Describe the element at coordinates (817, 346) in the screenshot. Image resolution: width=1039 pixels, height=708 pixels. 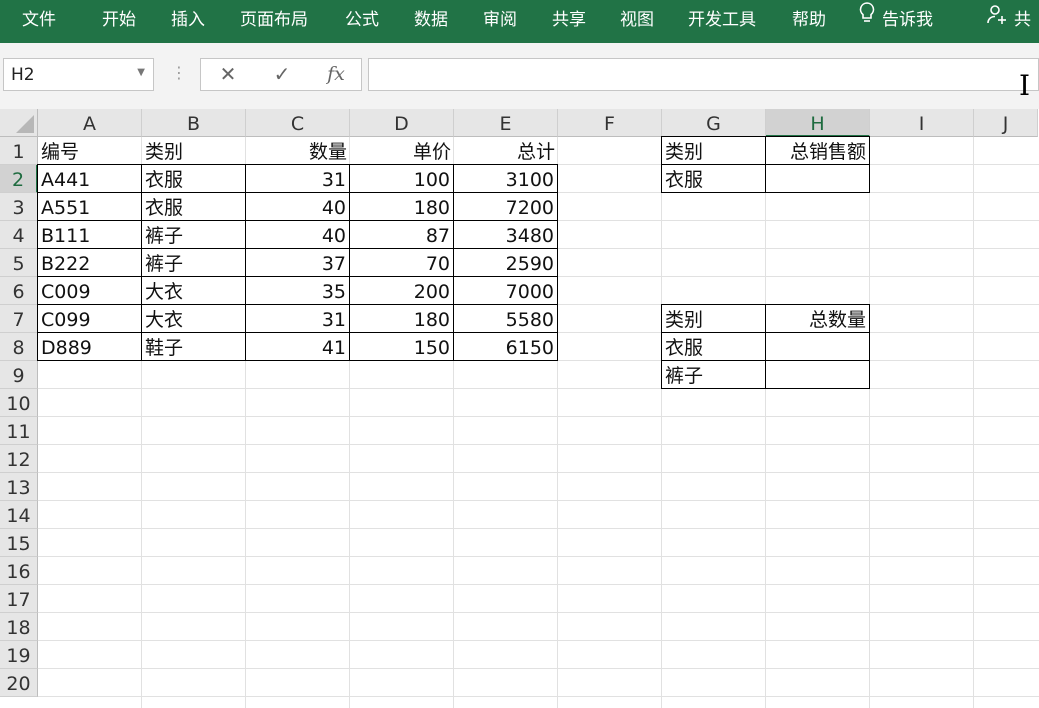
I see `cell-h8` at that location.